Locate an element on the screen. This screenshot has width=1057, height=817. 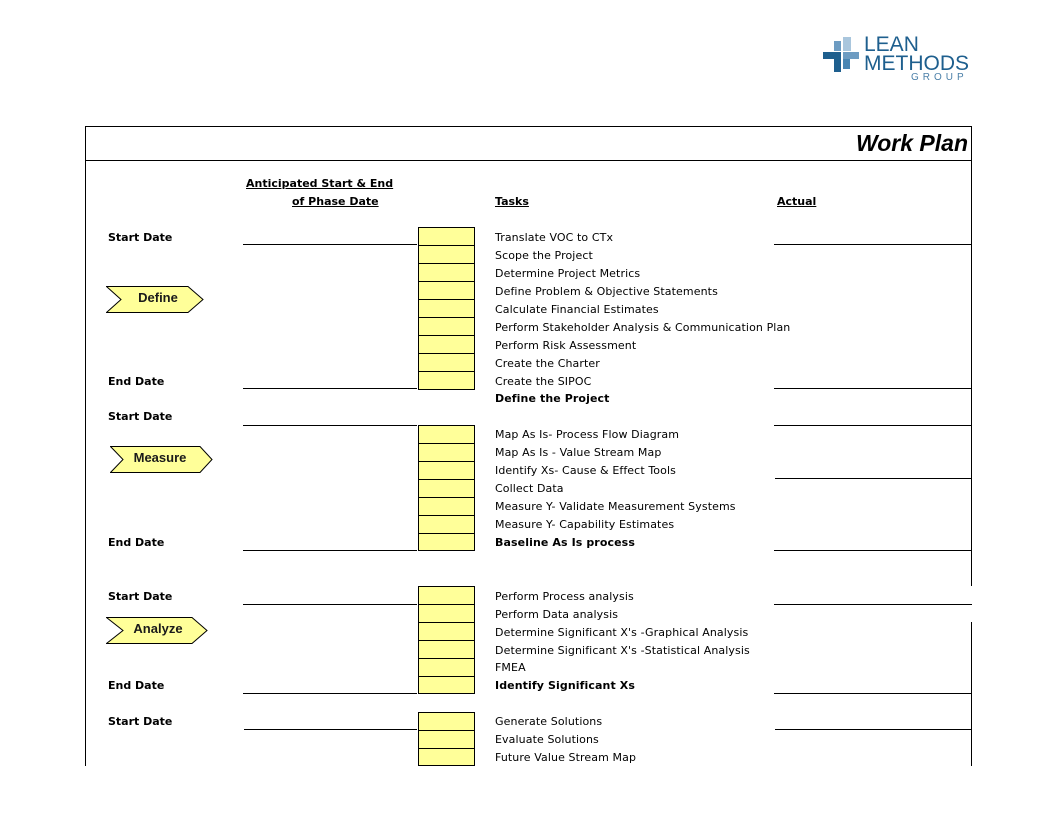
task-item: Evaluate Solutions is located at coordinates (547, 739).